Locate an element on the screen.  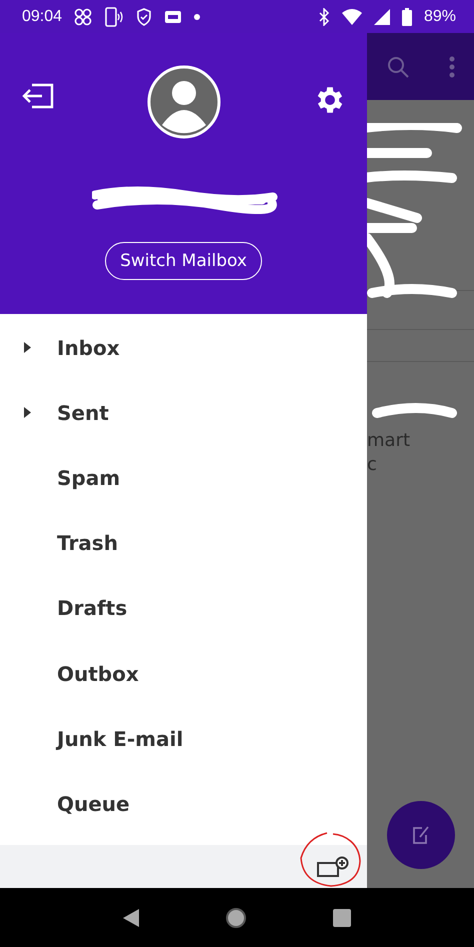
home-icon is located at coordinates (236, 917).